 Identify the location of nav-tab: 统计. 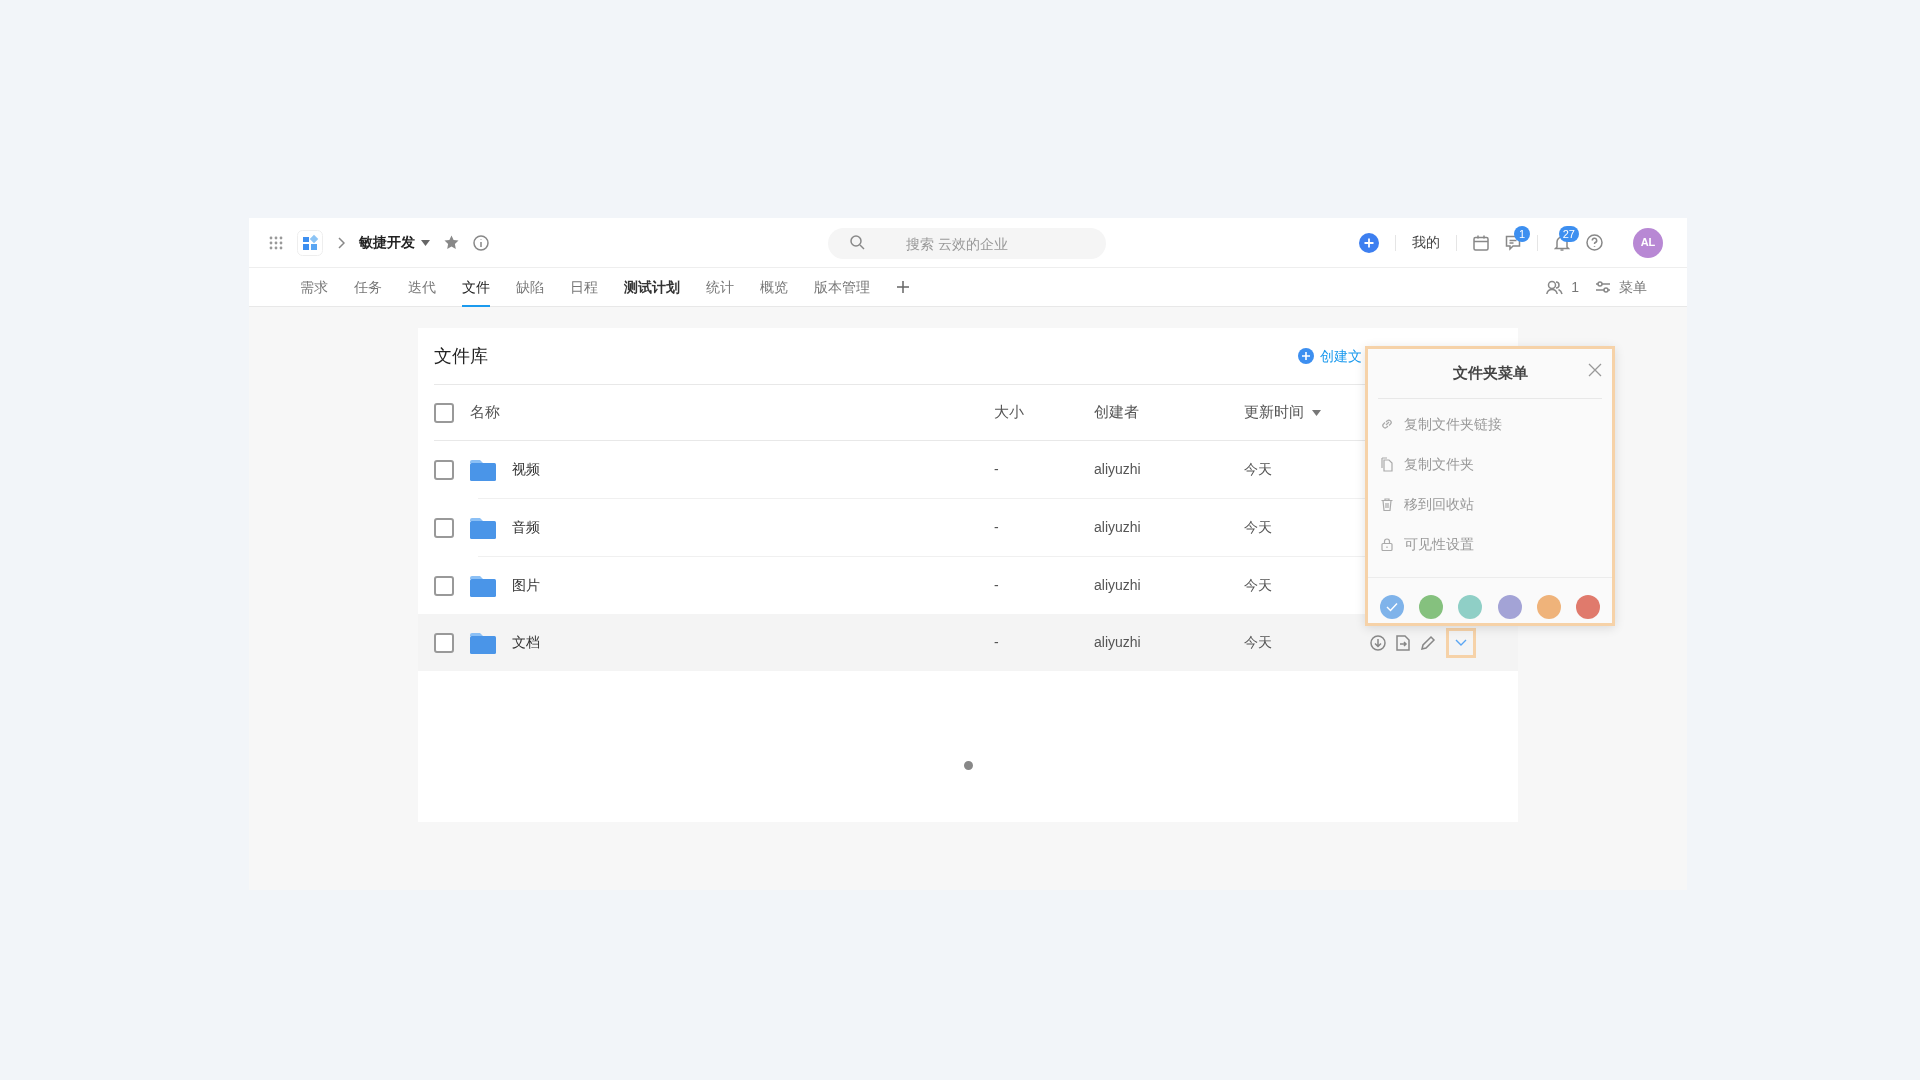
(720, 287).